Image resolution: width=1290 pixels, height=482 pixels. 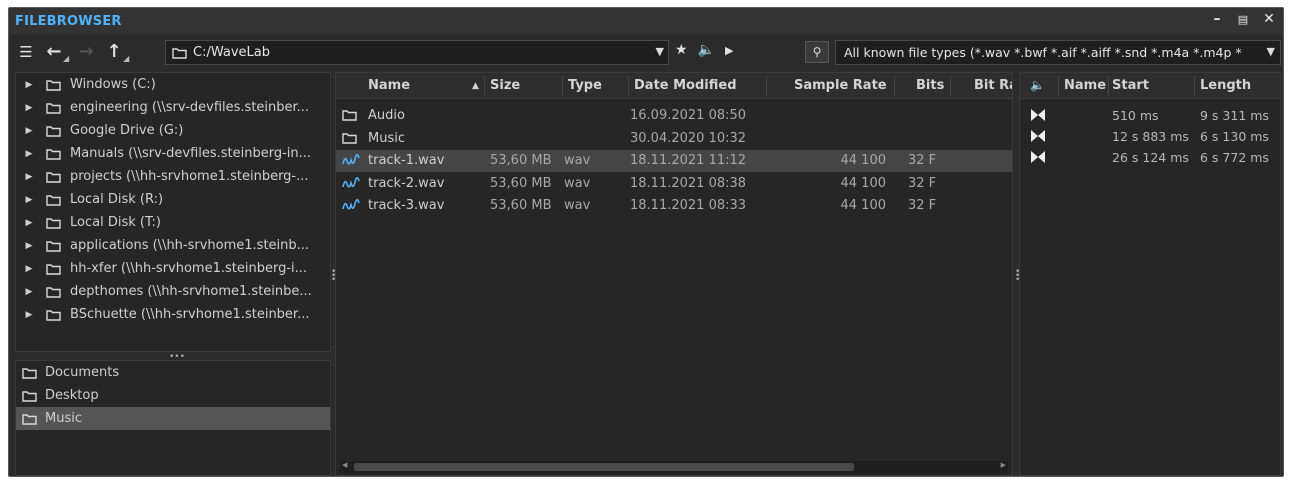 I want to click on panel-title: FILEBROWSER, so click(x=68, y=21).